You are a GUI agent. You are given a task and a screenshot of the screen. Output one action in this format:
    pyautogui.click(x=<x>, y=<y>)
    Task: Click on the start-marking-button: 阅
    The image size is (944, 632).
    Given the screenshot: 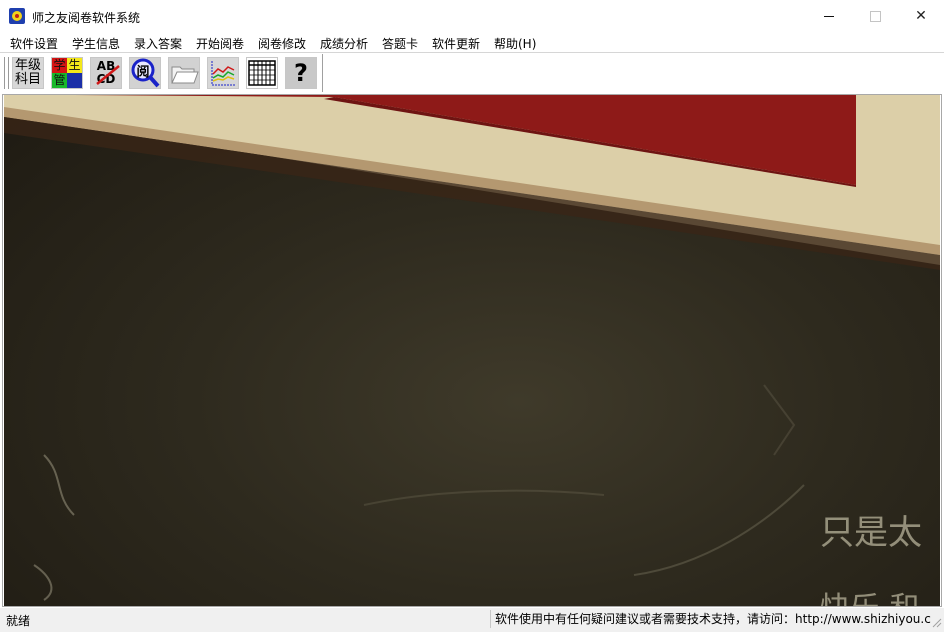 What is the action you would take?
    pyautogui.click(x=145, y=73)
    